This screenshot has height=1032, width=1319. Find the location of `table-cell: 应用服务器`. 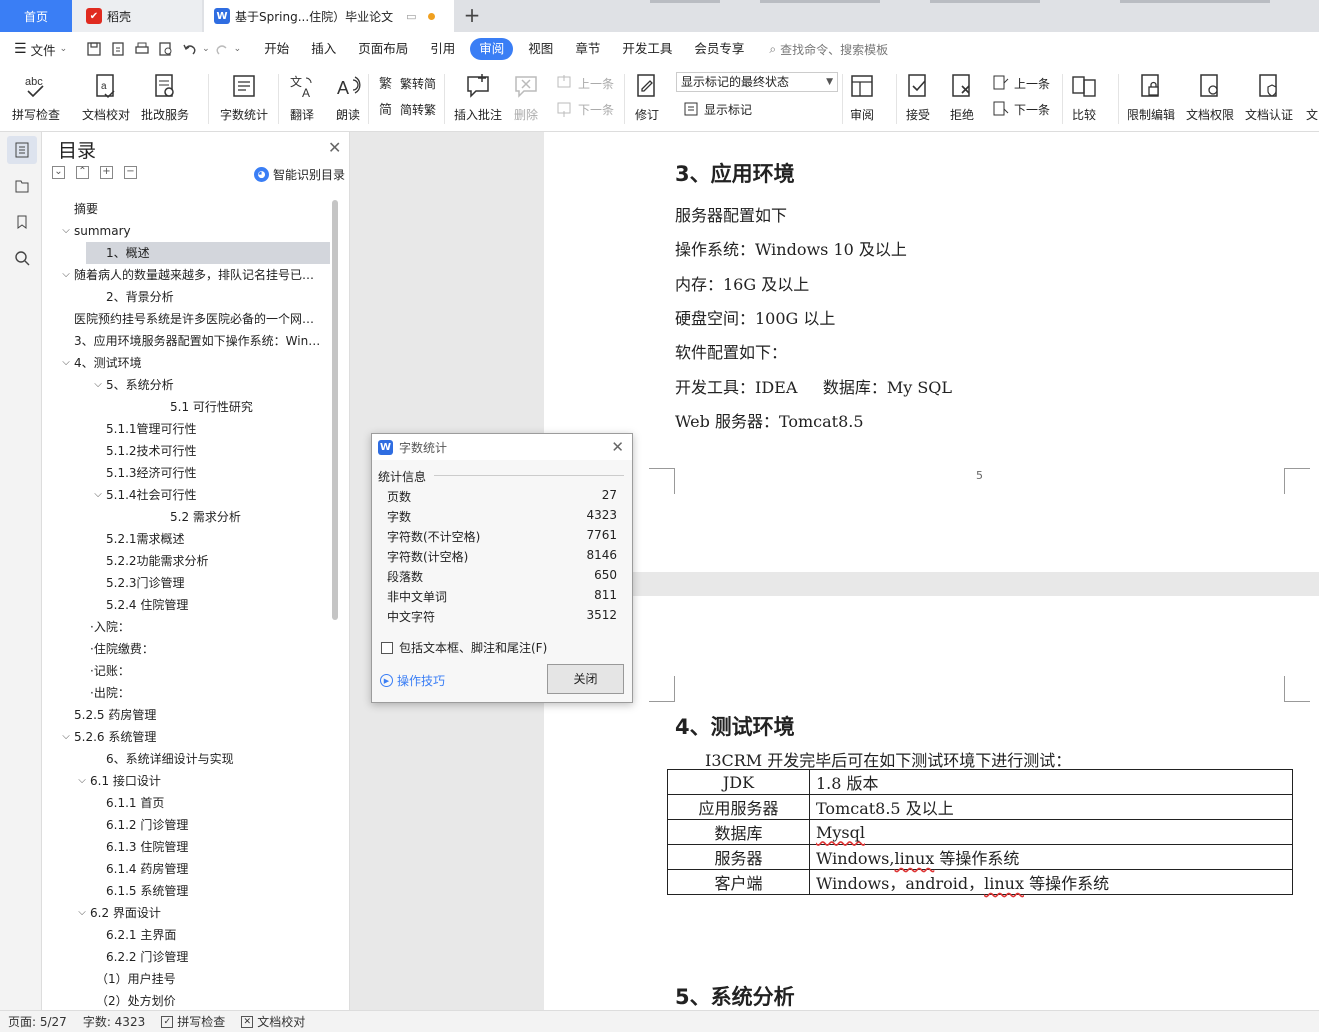

table-cell: 应用服务器 is located at coordinates (738, 807).